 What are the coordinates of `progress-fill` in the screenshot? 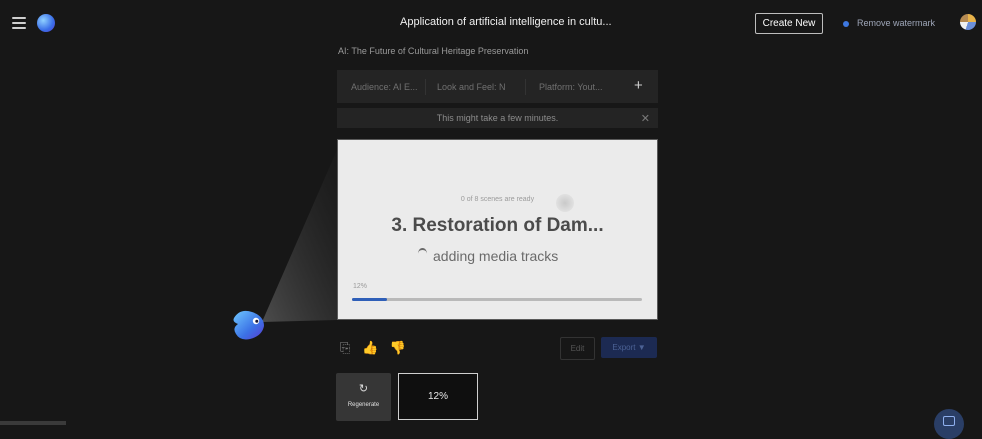 It's located at (369, 299).